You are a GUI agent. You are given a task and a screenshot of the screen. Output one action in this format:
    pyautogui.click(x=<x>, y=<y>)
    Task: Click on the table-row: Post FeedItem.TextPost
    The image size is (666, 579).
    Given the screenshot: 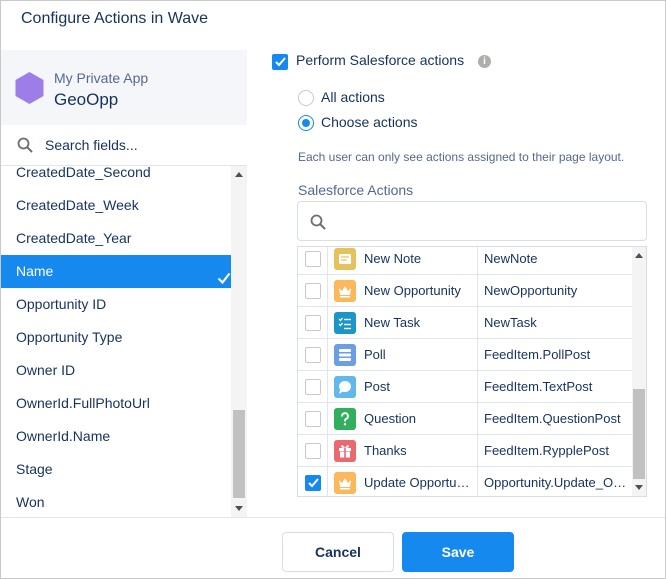 What is the action you would take?
    pyautogui.click(x=465, y=387)
    